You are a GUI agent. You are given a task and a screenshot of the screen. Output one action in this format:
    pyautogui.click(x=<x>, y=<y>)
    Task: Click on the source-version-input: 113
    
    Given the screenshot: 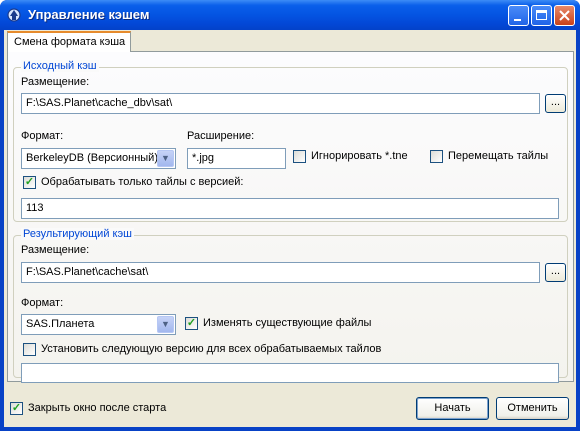 What is the action you would take?
    pyautogui.click(x=290, y=208)
    